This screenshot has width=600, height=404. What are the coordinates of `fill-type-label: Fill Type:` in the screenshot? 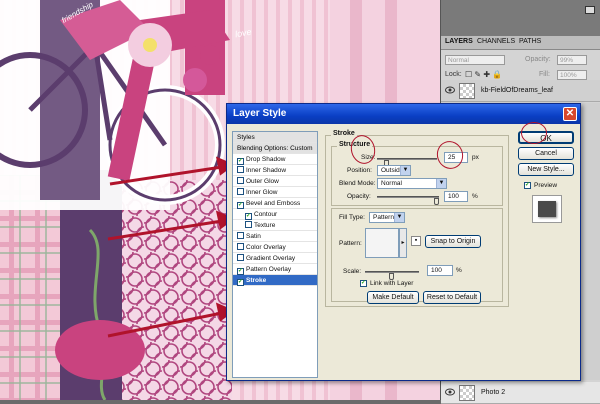 It's located at (352, 217).